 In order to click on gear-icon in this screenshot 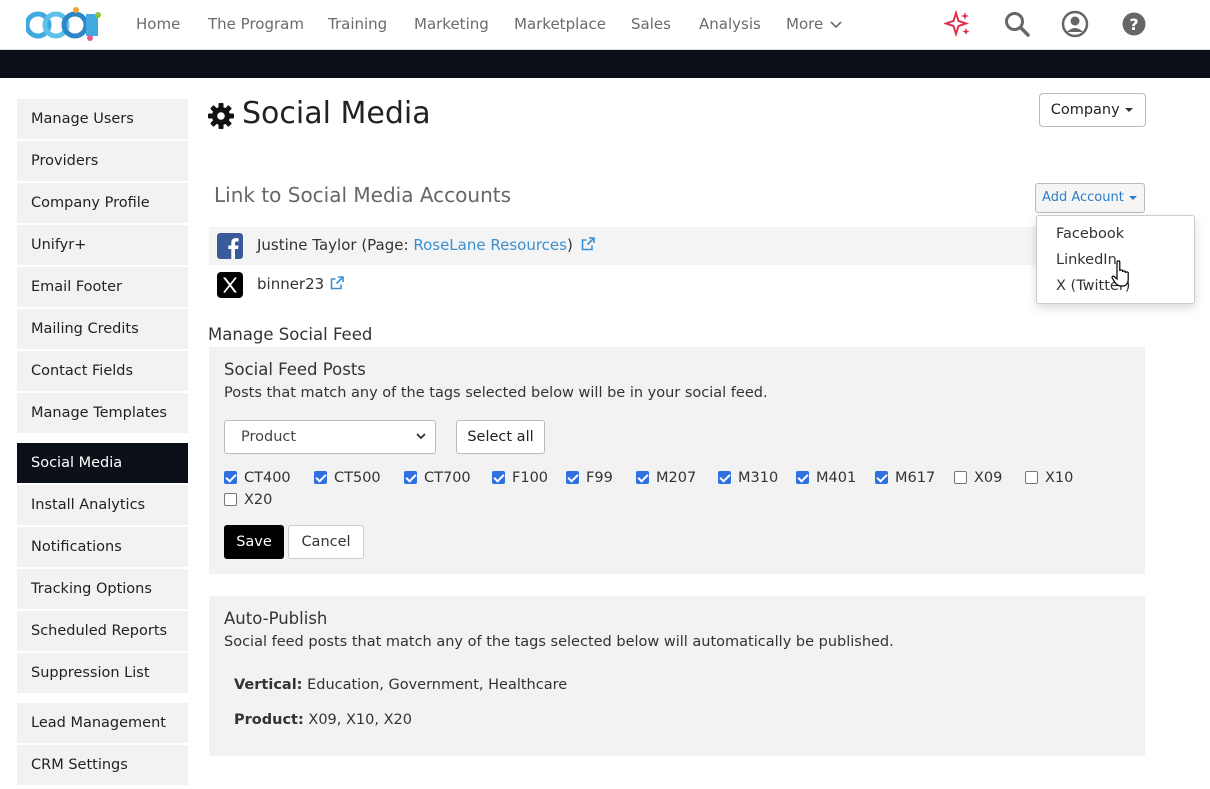, I will do `click(221, 116)`.